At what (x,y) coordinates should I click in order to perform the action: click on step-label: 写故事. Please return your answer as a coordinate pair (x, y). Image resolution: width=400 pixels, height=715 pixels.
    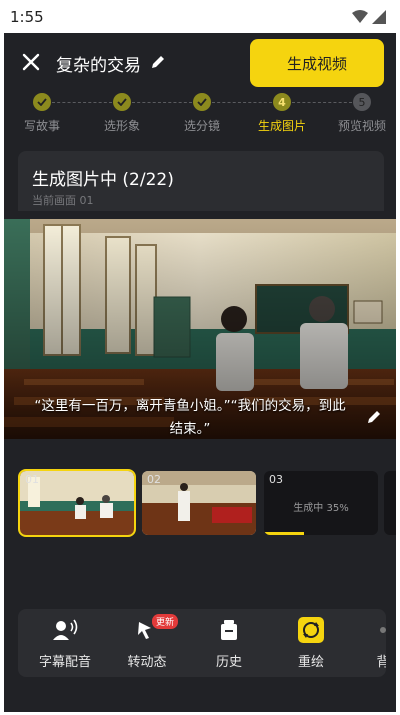
    Looking at the image, I should click on (41, 126).